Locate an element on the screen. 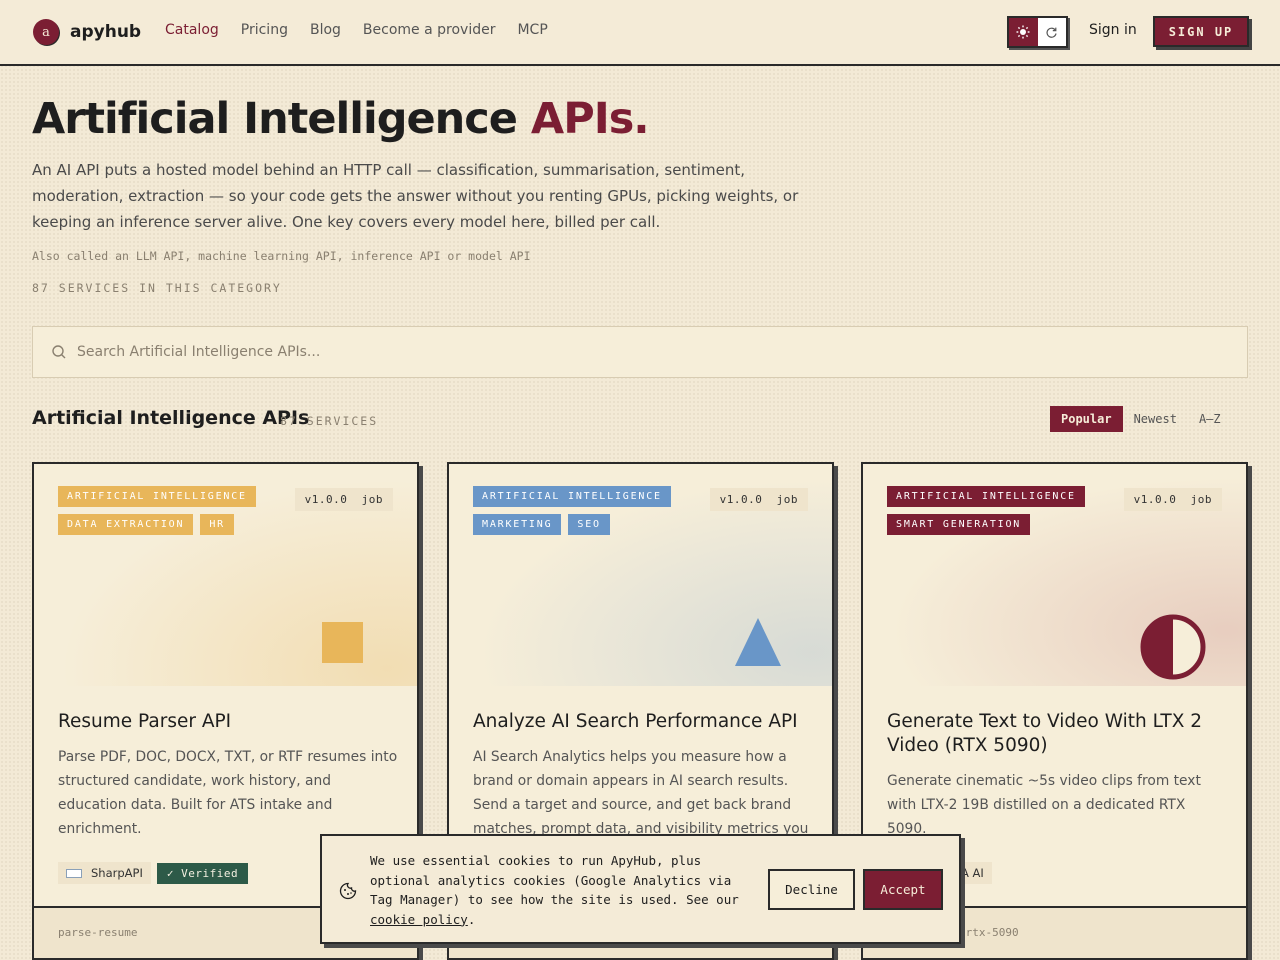 The height and width of the screenshot is (960, 1280). sun-icon is located at coordinates (1023, 32).